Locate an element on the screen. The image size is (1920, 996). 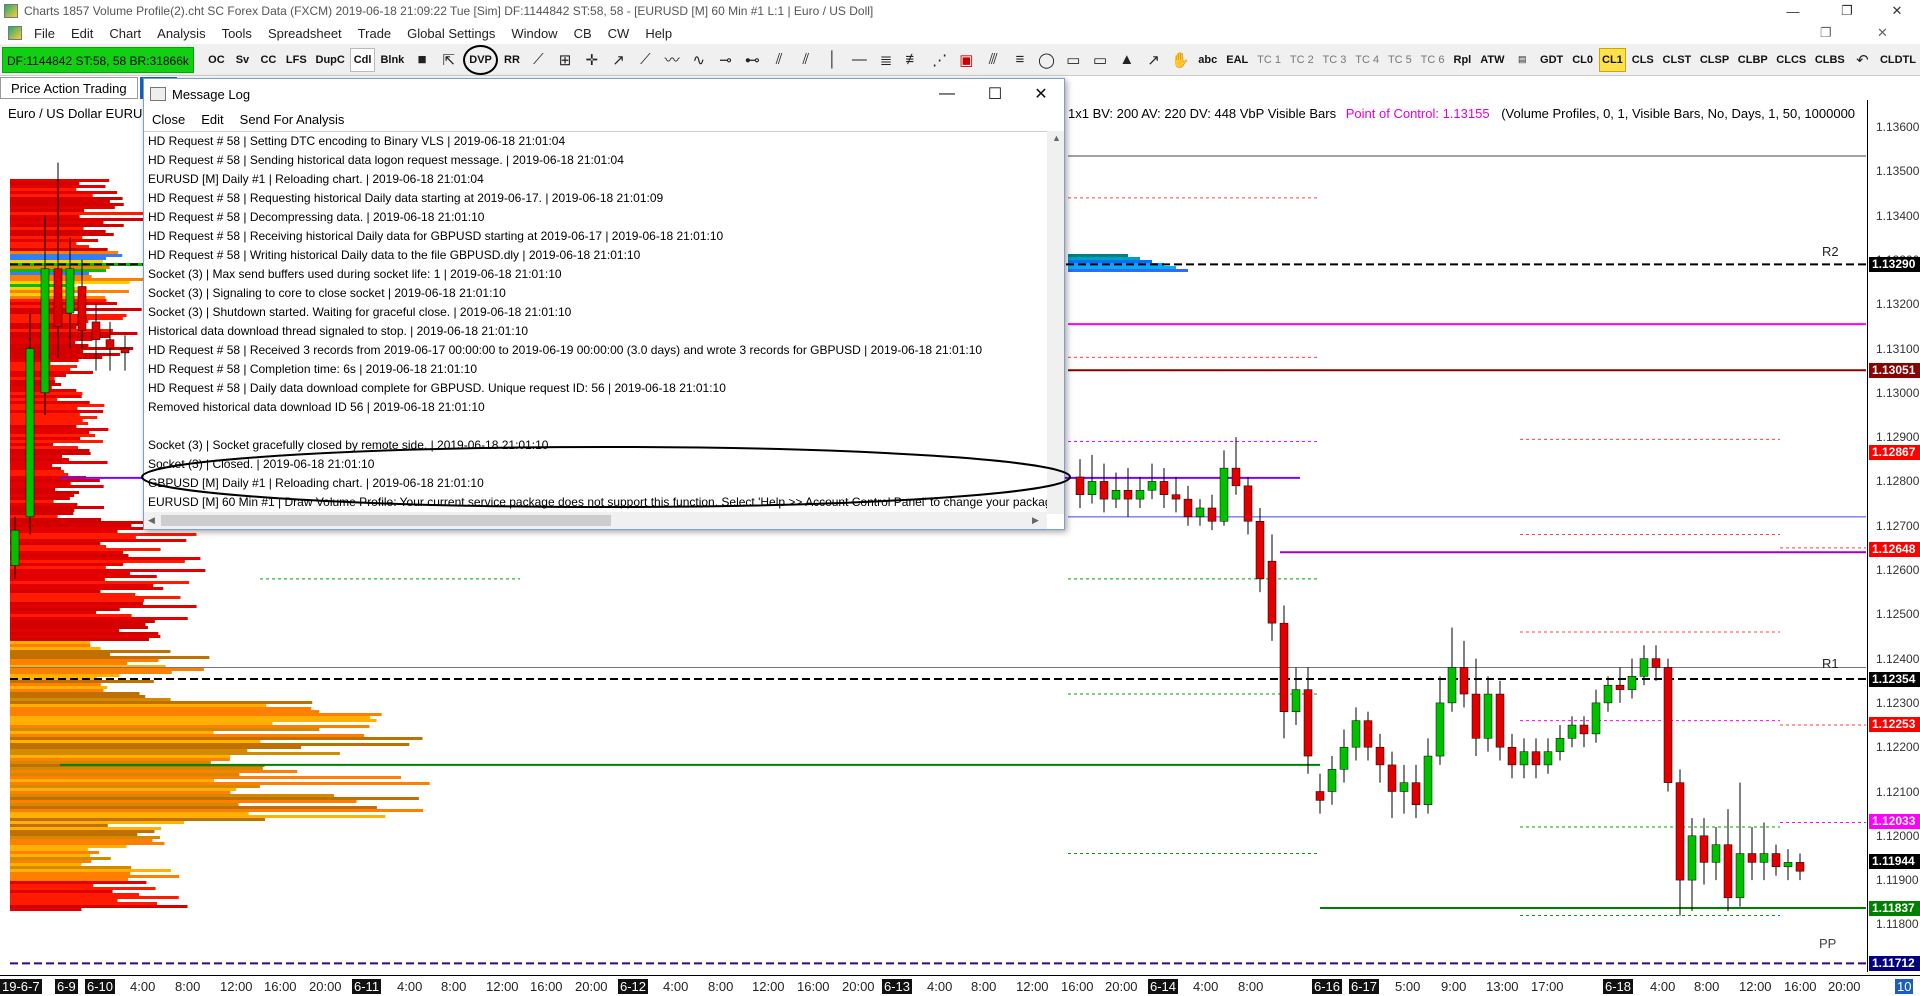
alert-tool-icon: ▣ is located at coordinates (966, 60).